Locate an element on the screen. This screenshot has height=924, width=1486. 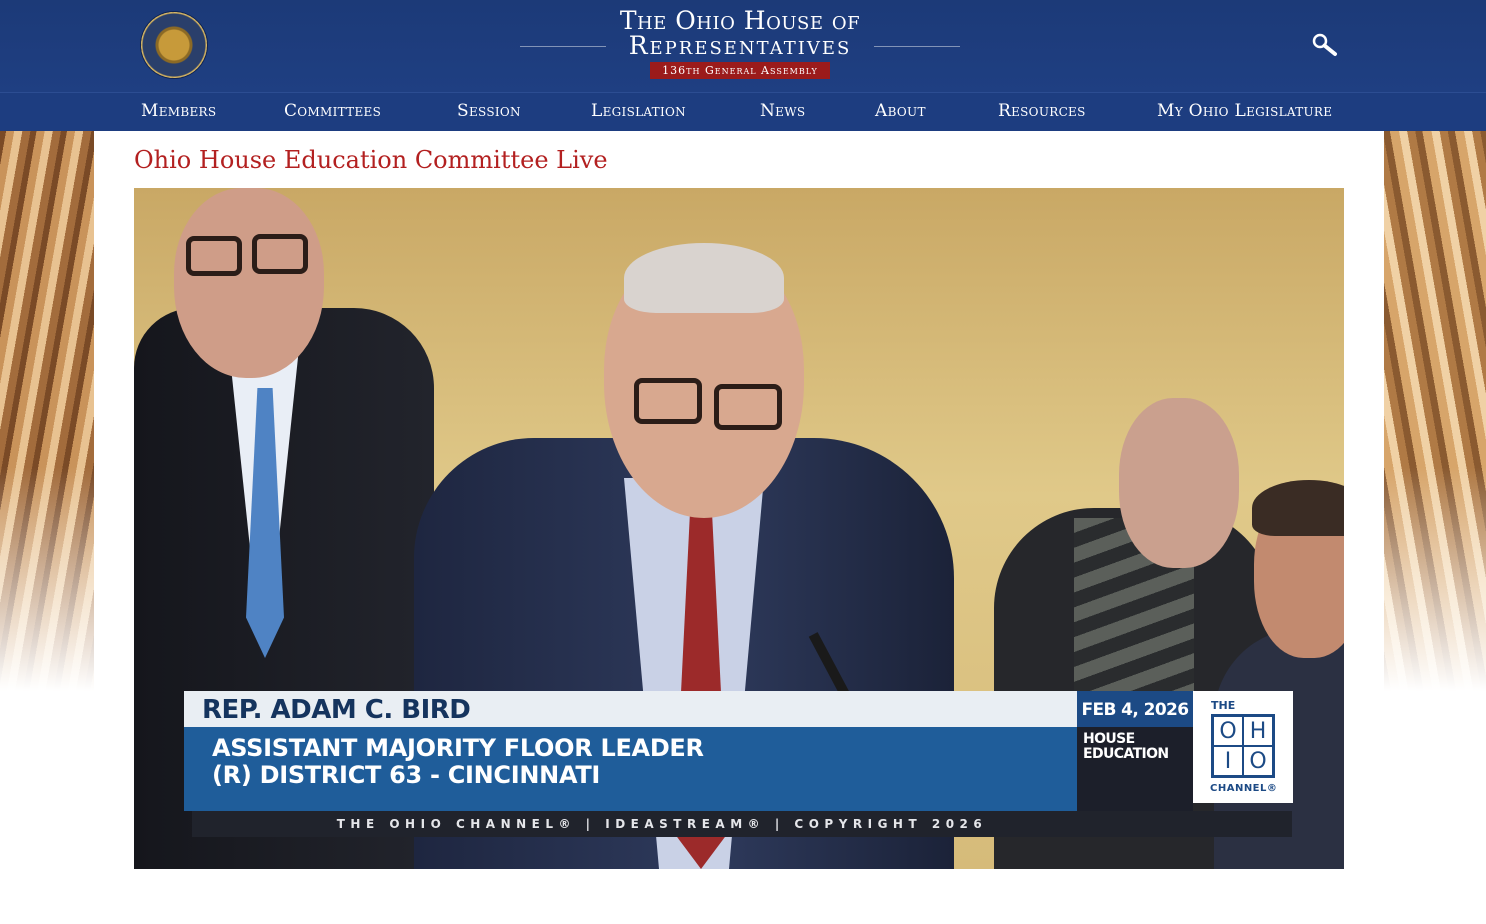
lower-third-date: FEB 4, 2026 is located at coordinates (1135, 709).